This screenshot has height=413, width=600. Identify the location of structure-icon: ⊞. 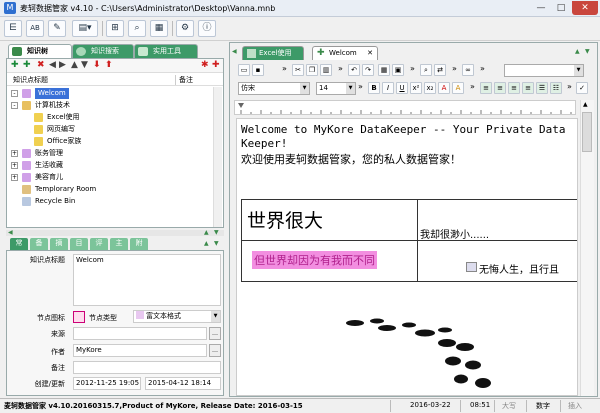
(115, 28).